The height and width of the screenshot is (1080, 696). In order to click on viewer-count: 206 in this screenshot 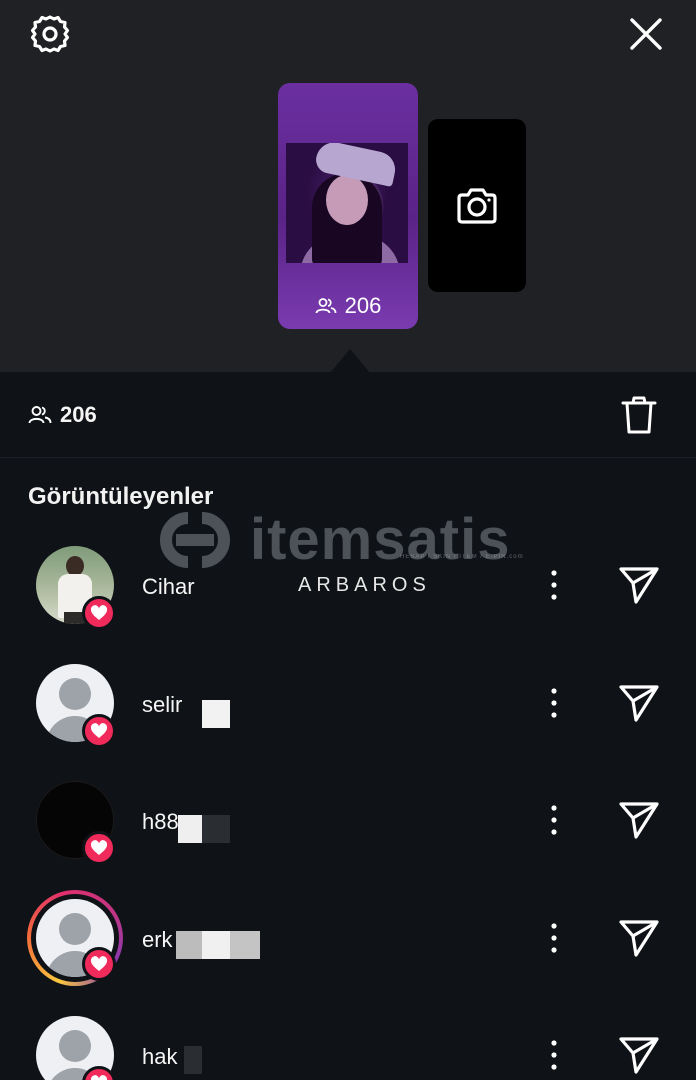, I will do `click(62, 415)`.